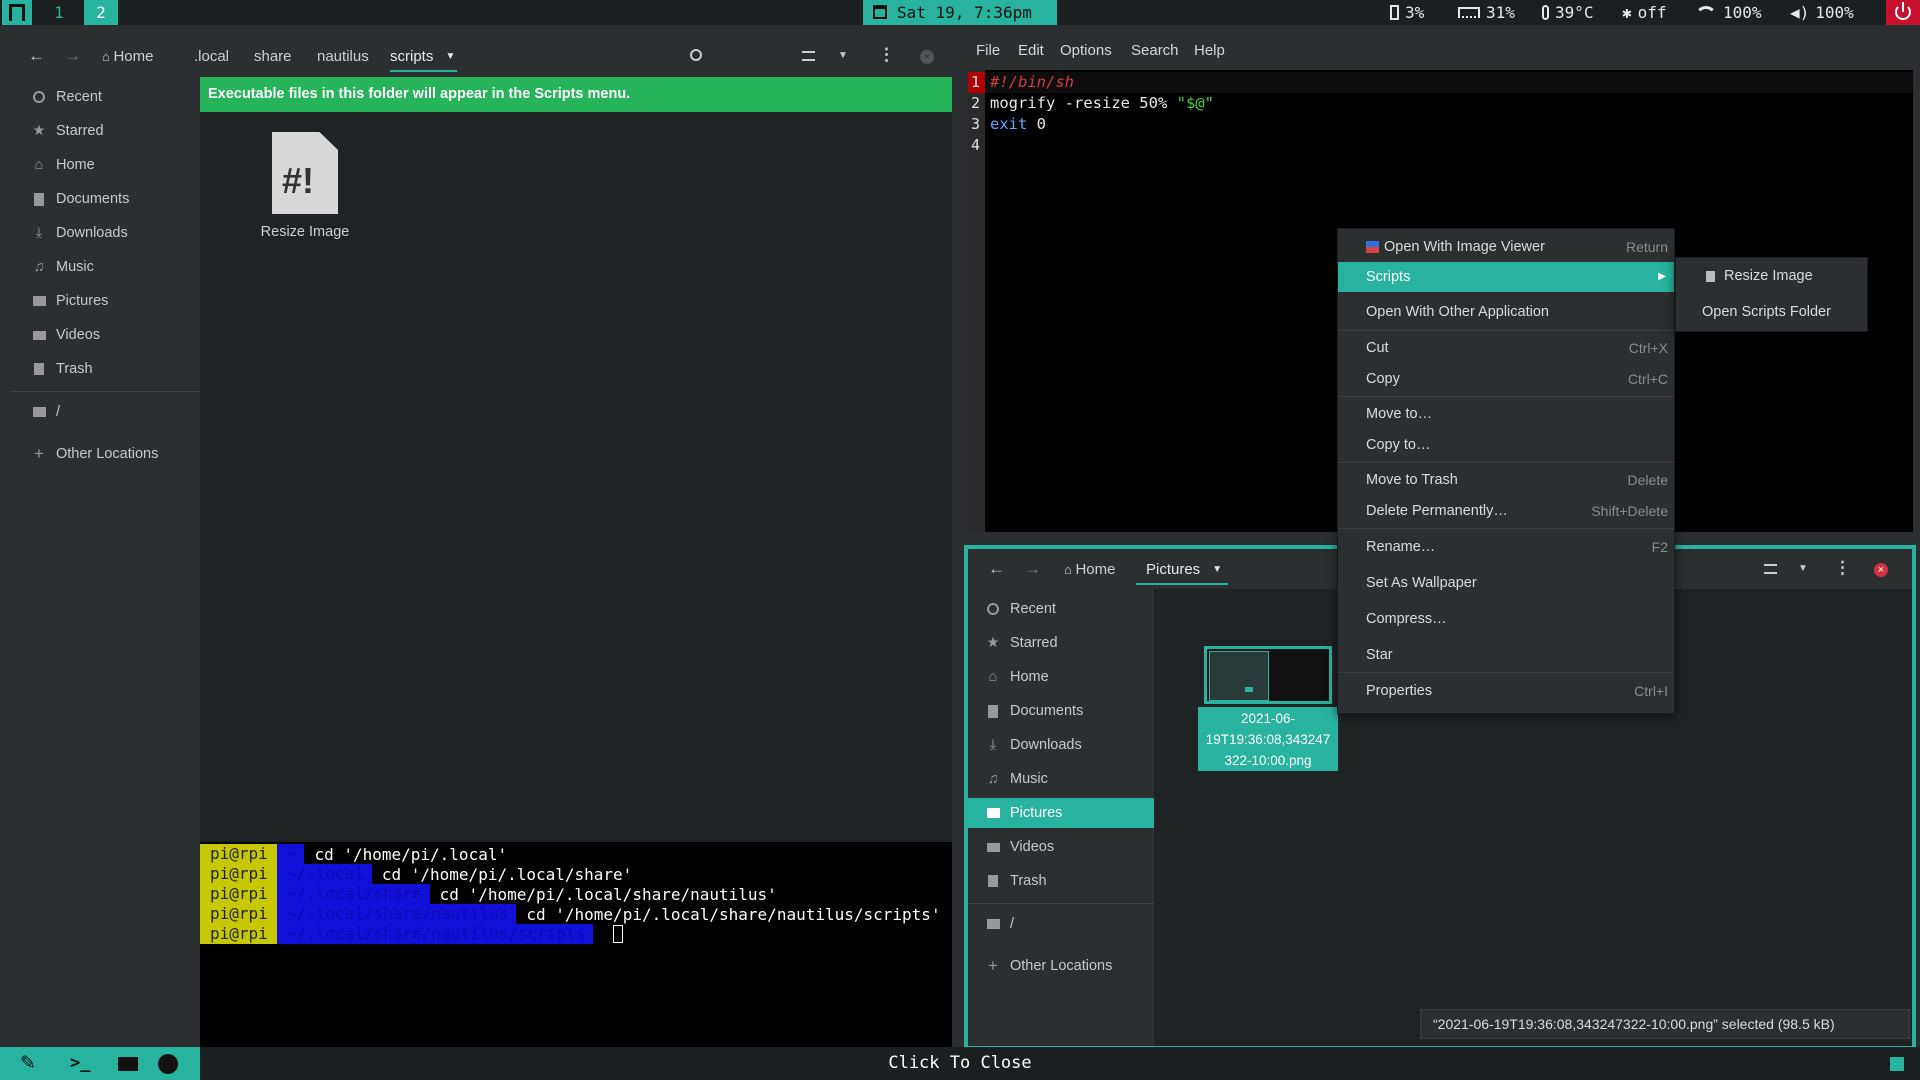 This screenshot has width=1920, height=1080. I want to click on workspace-2: 2, so click(101, 12).